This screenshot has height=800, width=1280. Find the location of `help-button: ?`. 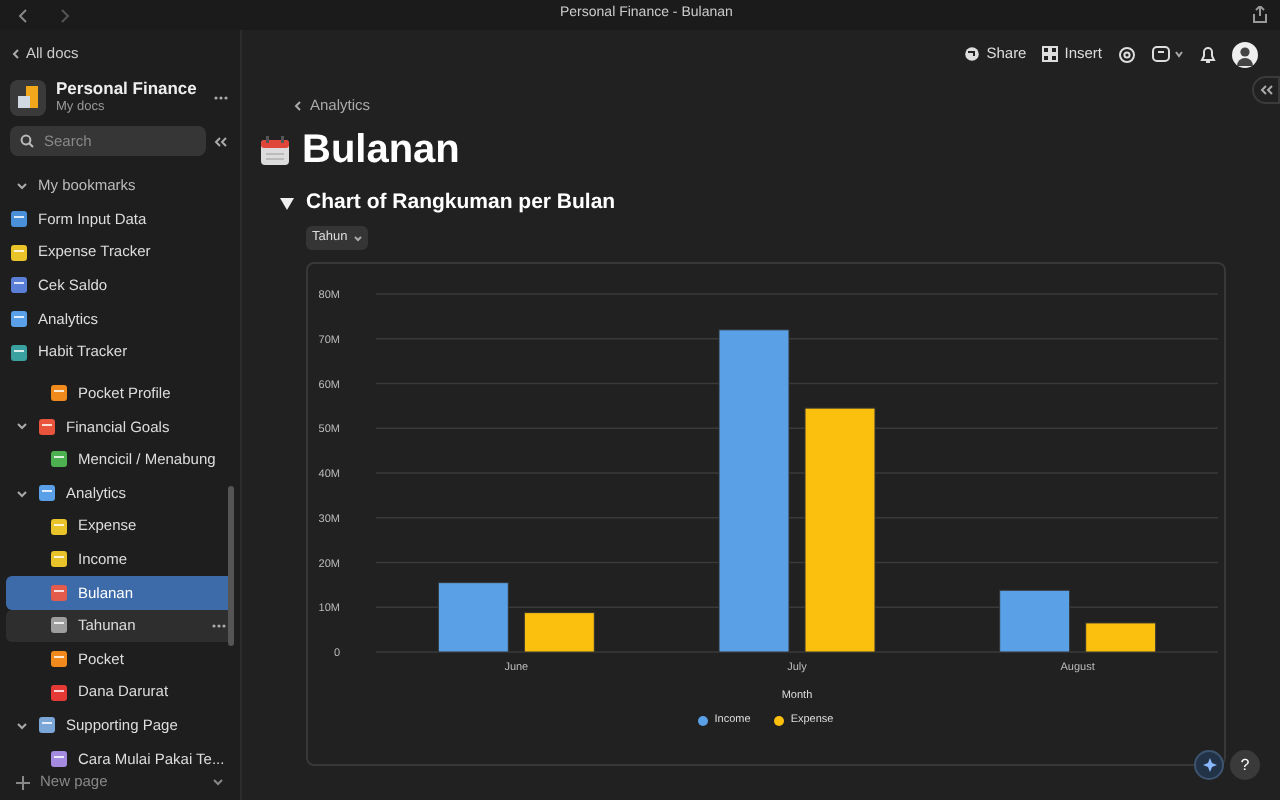

help-button: ? is located at coordinates (1245, 765).